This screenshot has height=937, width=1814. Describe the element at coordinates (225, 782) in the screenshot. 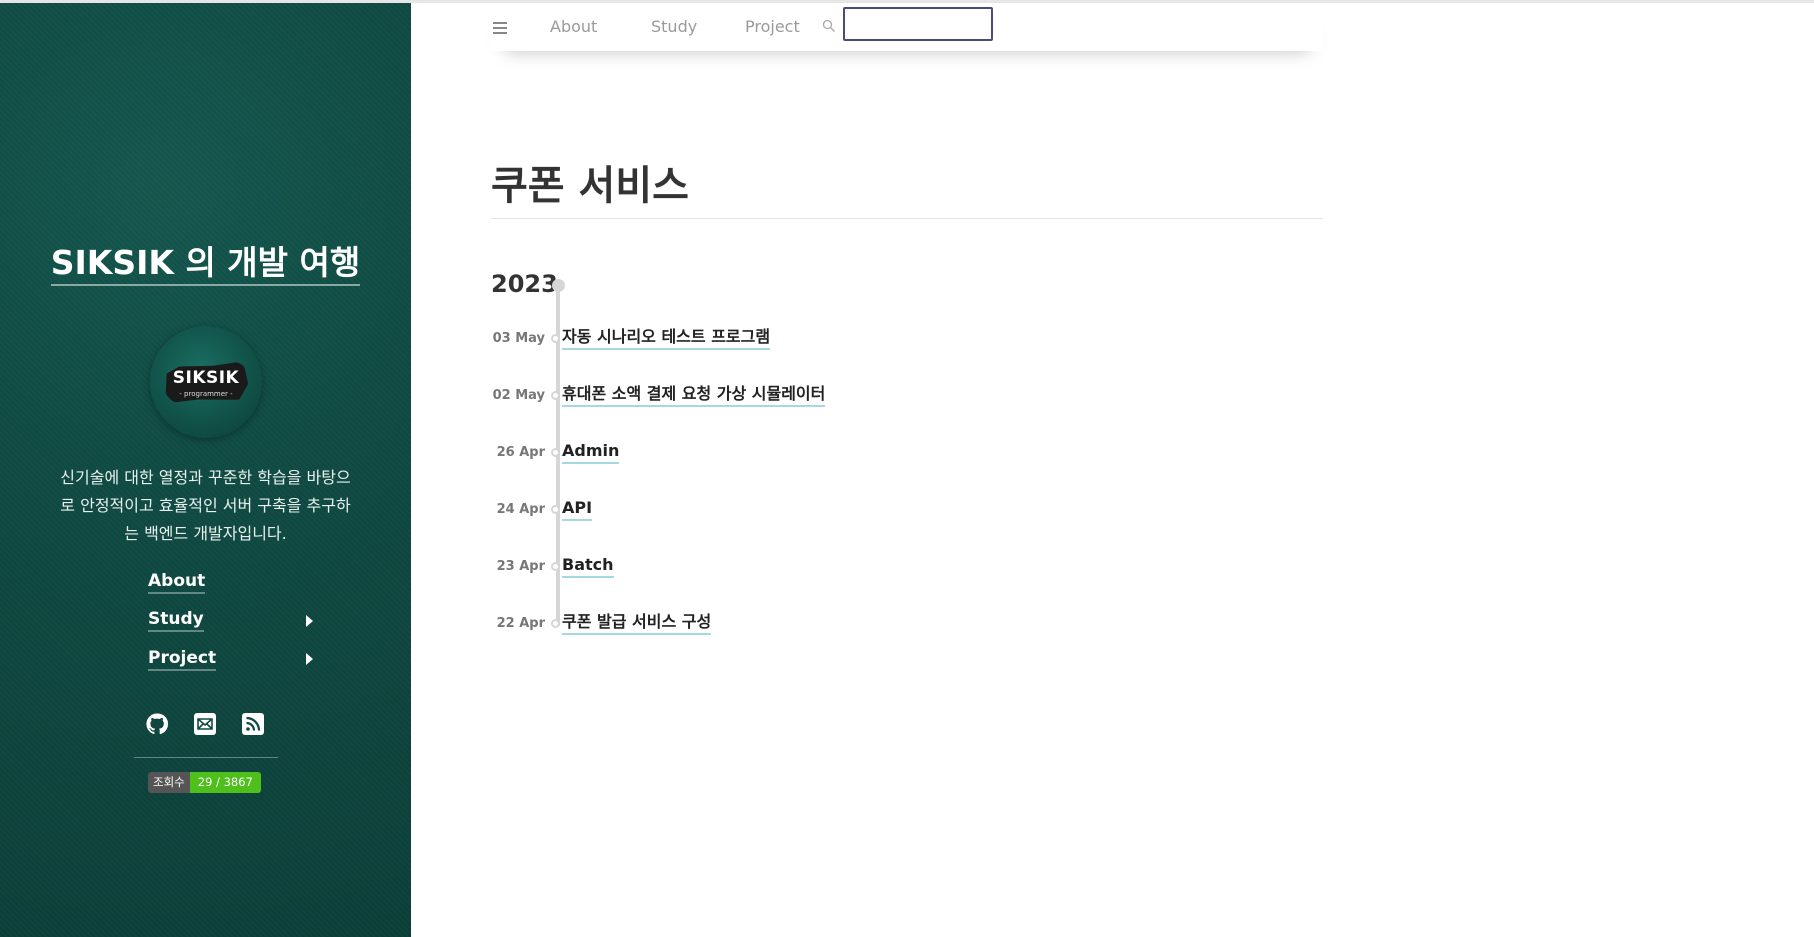

I see `hits-badge-value: 29 / 3867` at that location.